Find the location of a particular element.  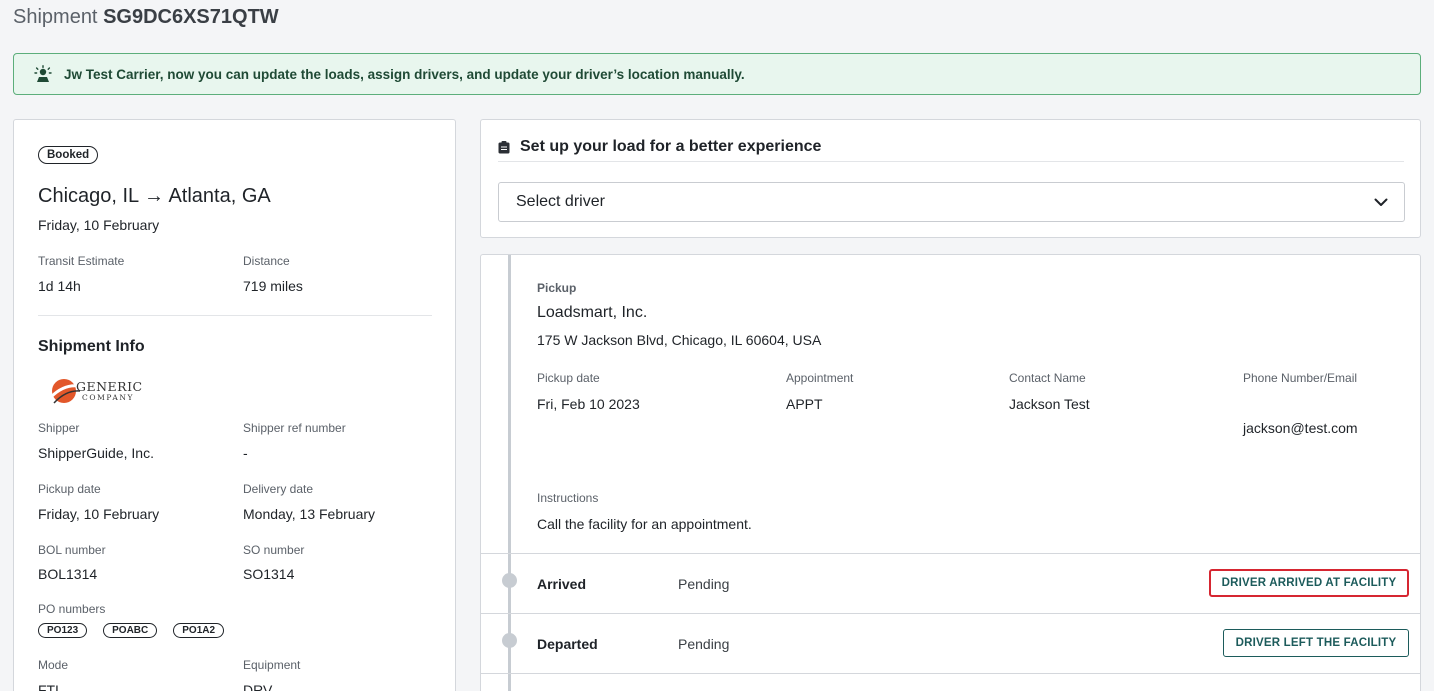

shipper-ref-label: Shipper ref number is located at coordinates (294, 428).